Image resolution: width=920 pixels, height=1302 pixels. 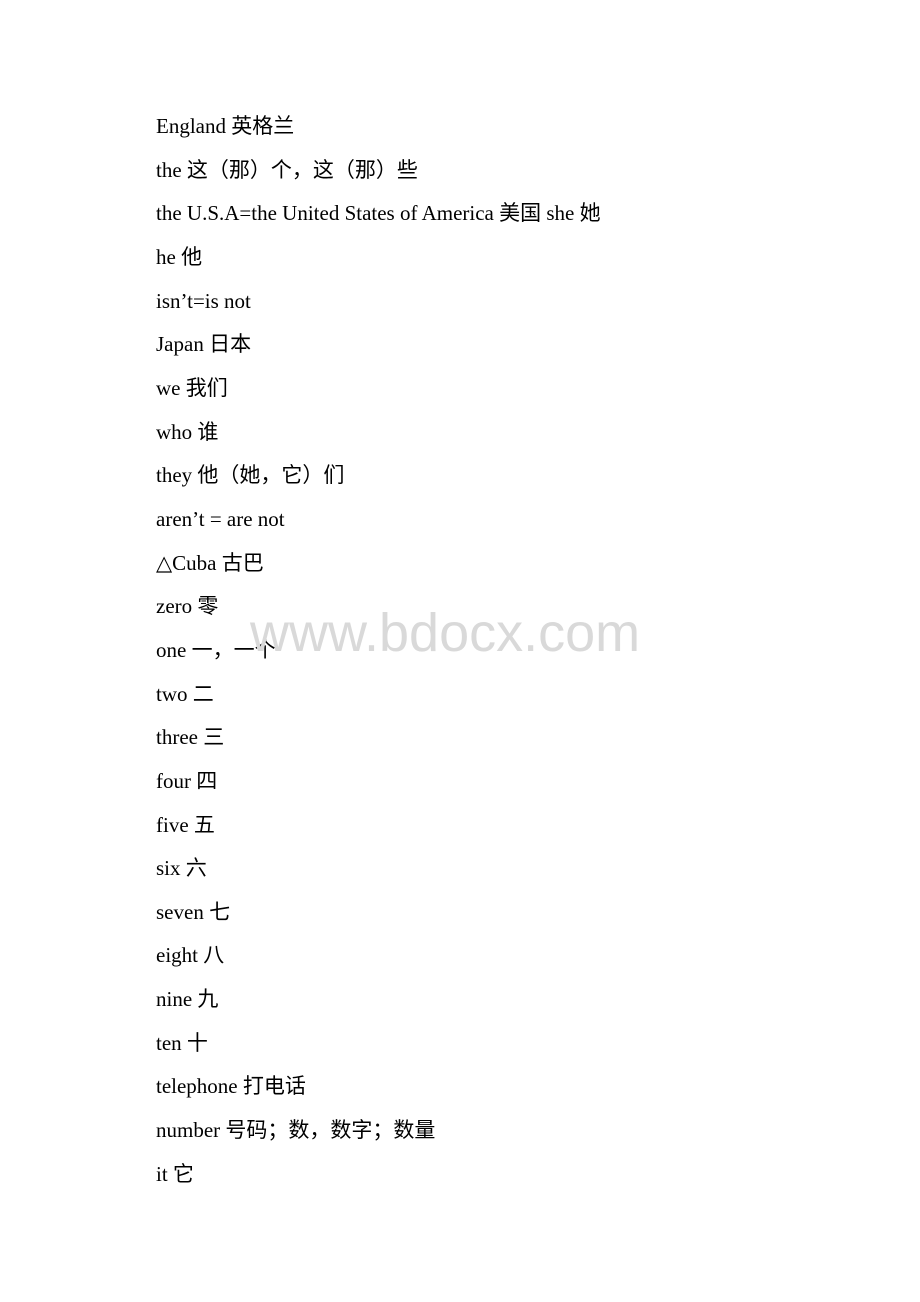 What do you see at coordinates (187, 999) in the screenshot?
I see `vocab-line: nine 九` at bounding box center [187, 999].